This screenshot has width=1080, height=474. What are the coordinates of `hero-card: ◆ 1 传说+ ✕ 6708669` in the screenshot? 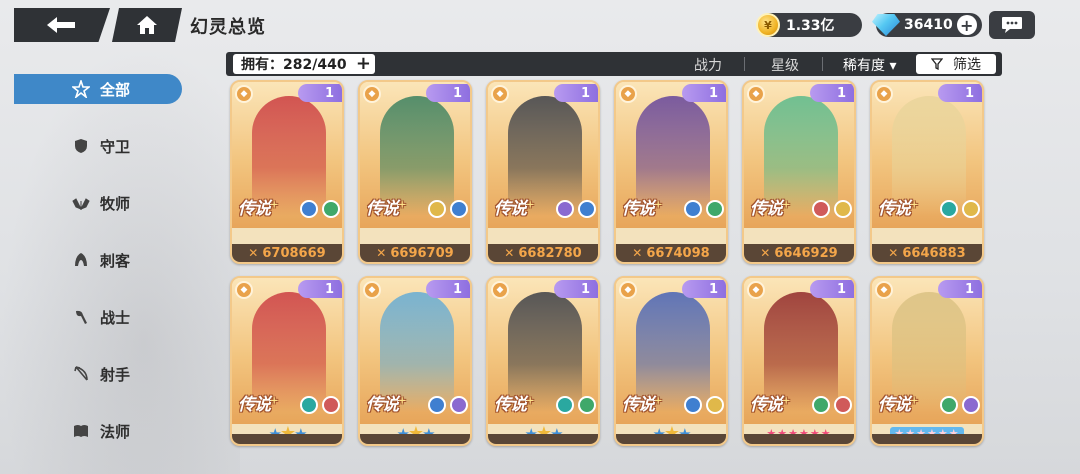 It's located at (287, 172).